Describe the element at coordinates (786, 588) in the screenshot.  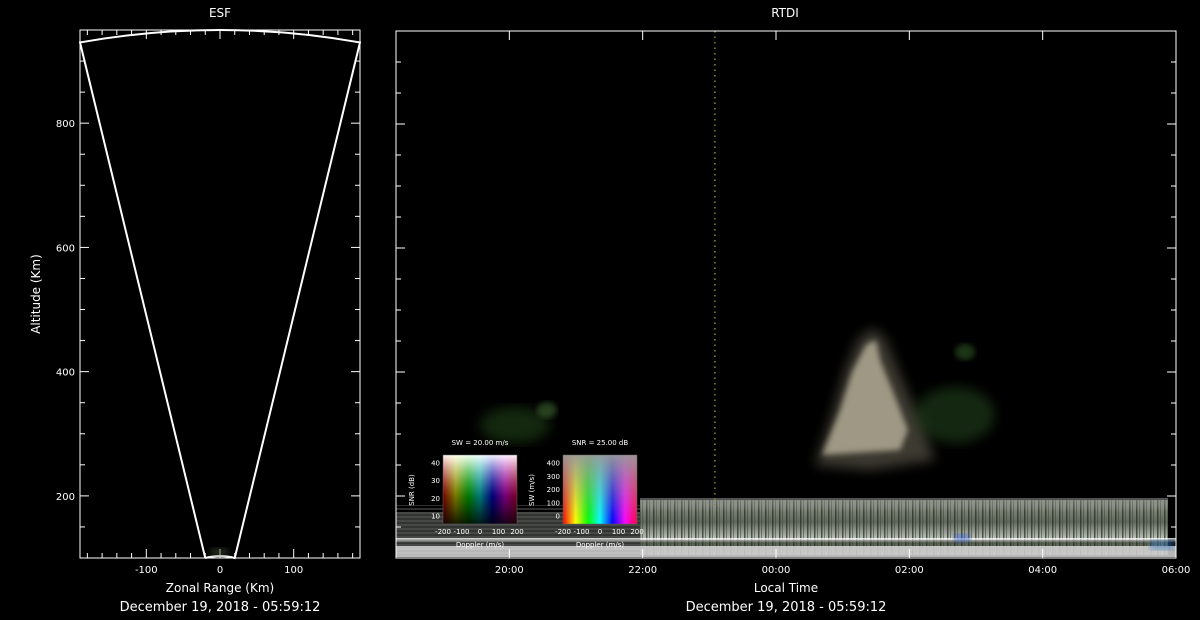
I see `rtdi-xlabel: Local Time` at that location.